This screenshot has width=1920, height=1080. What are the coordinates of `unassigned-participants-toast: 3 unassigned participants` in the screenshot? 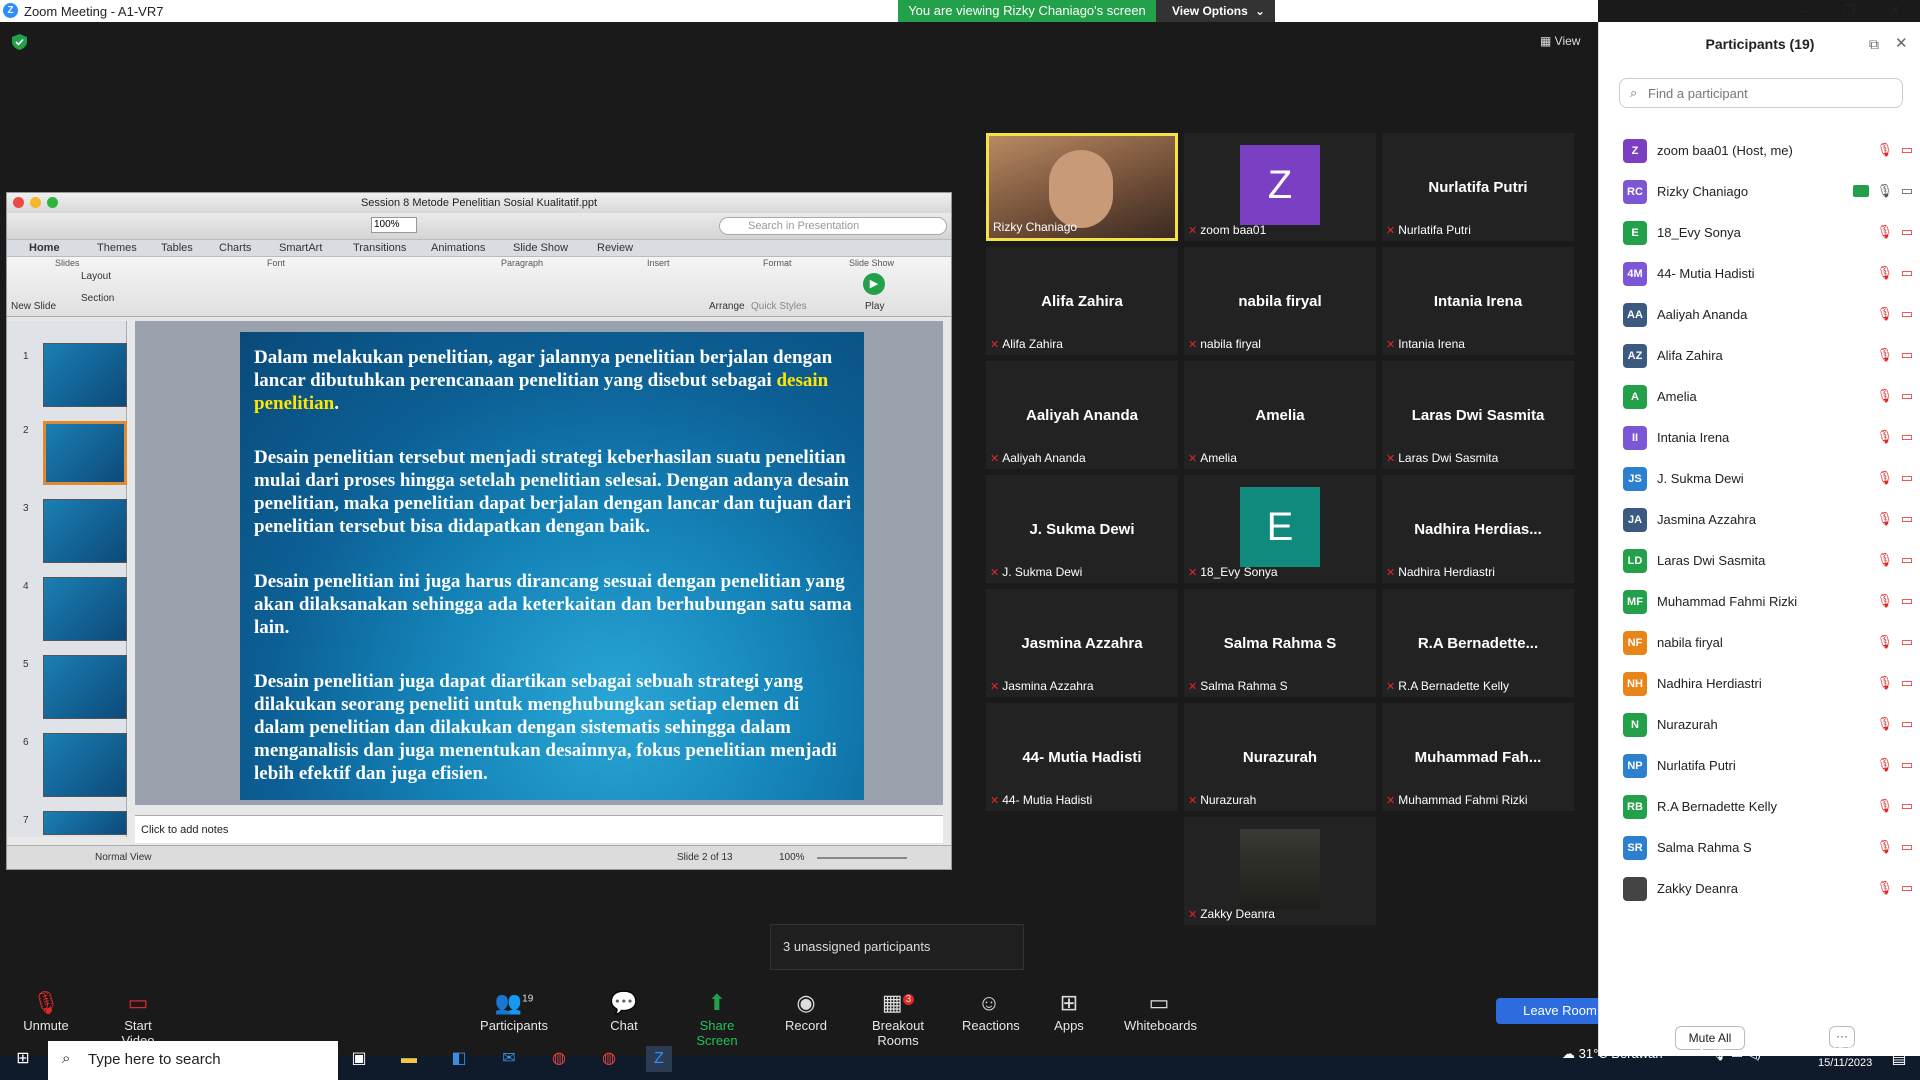 It's located at (897, 947).